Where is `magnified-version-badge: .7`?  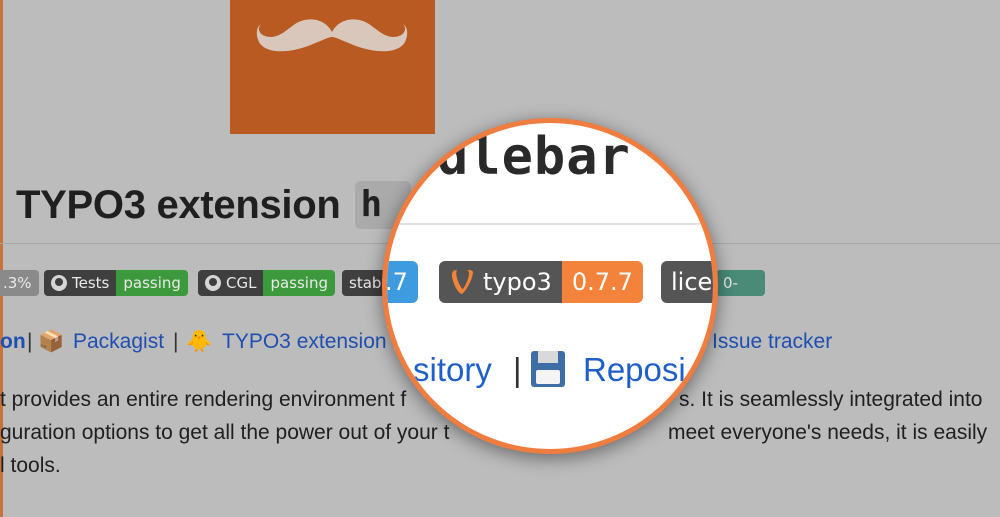 magnified-version-badge: .7 is located at coordinates (402, 282).